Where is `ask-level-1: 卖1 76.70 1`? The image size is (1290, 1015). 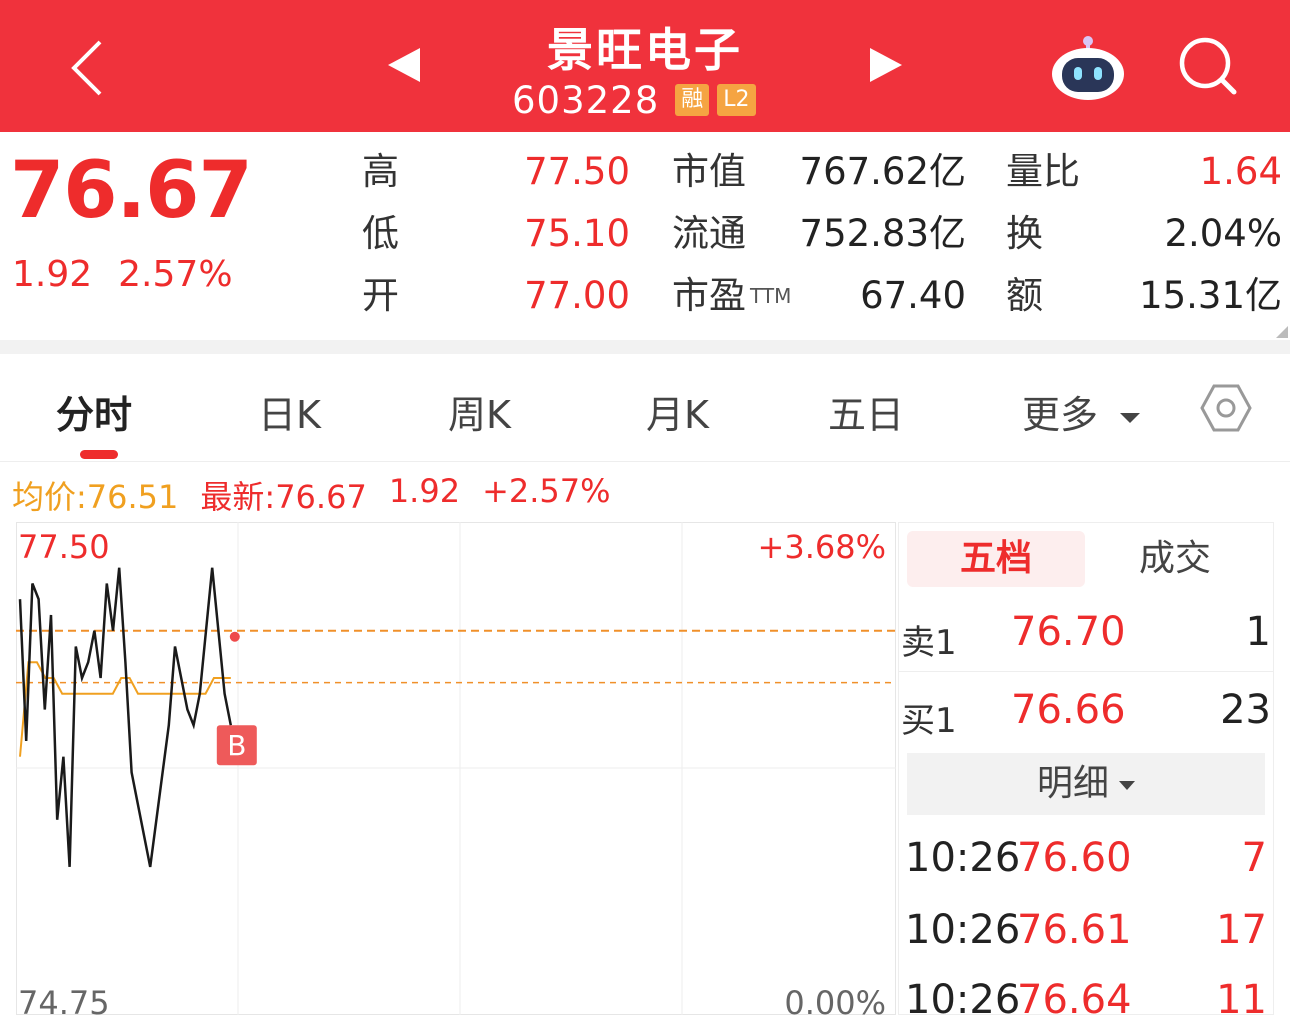
ask-level-1: 卖1 76.70 1 is located at coordinates (1086, 634).